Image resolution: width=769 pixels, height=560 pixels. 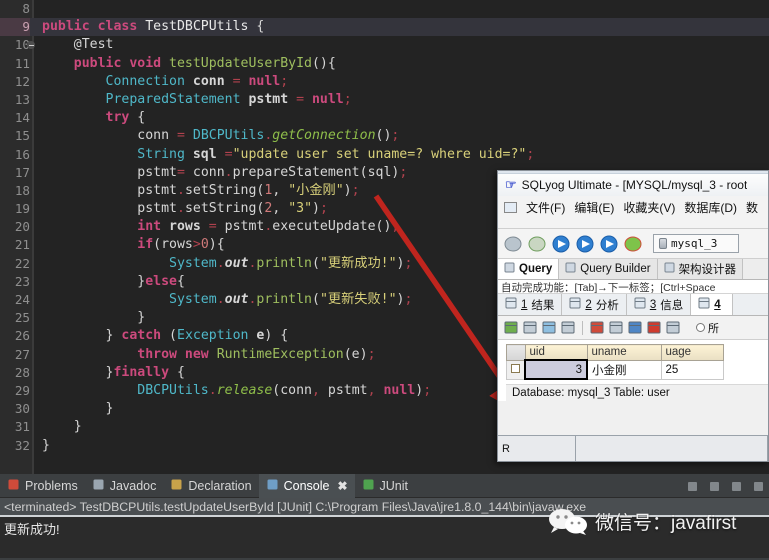 I want to click on line-number: 26, so click(x=22, y=336).